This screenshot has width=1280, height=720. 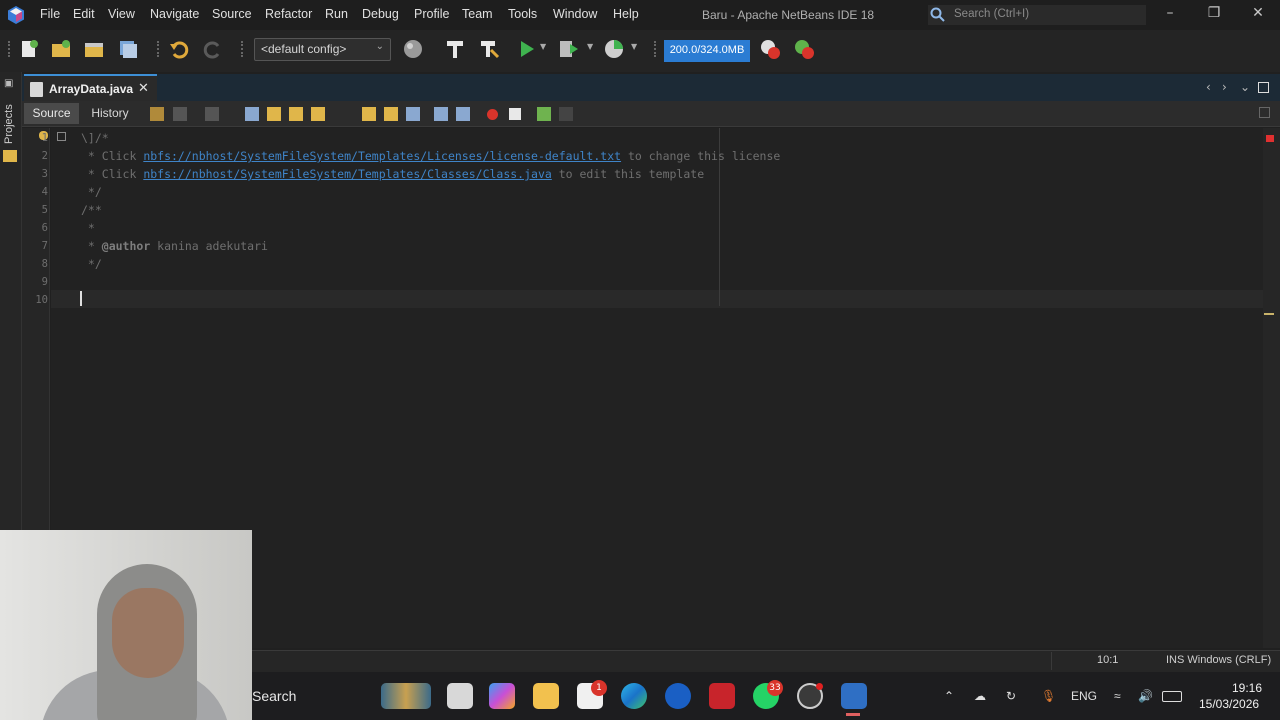 I want to click on next-bookmark-icon, so click(x=391, y=114).